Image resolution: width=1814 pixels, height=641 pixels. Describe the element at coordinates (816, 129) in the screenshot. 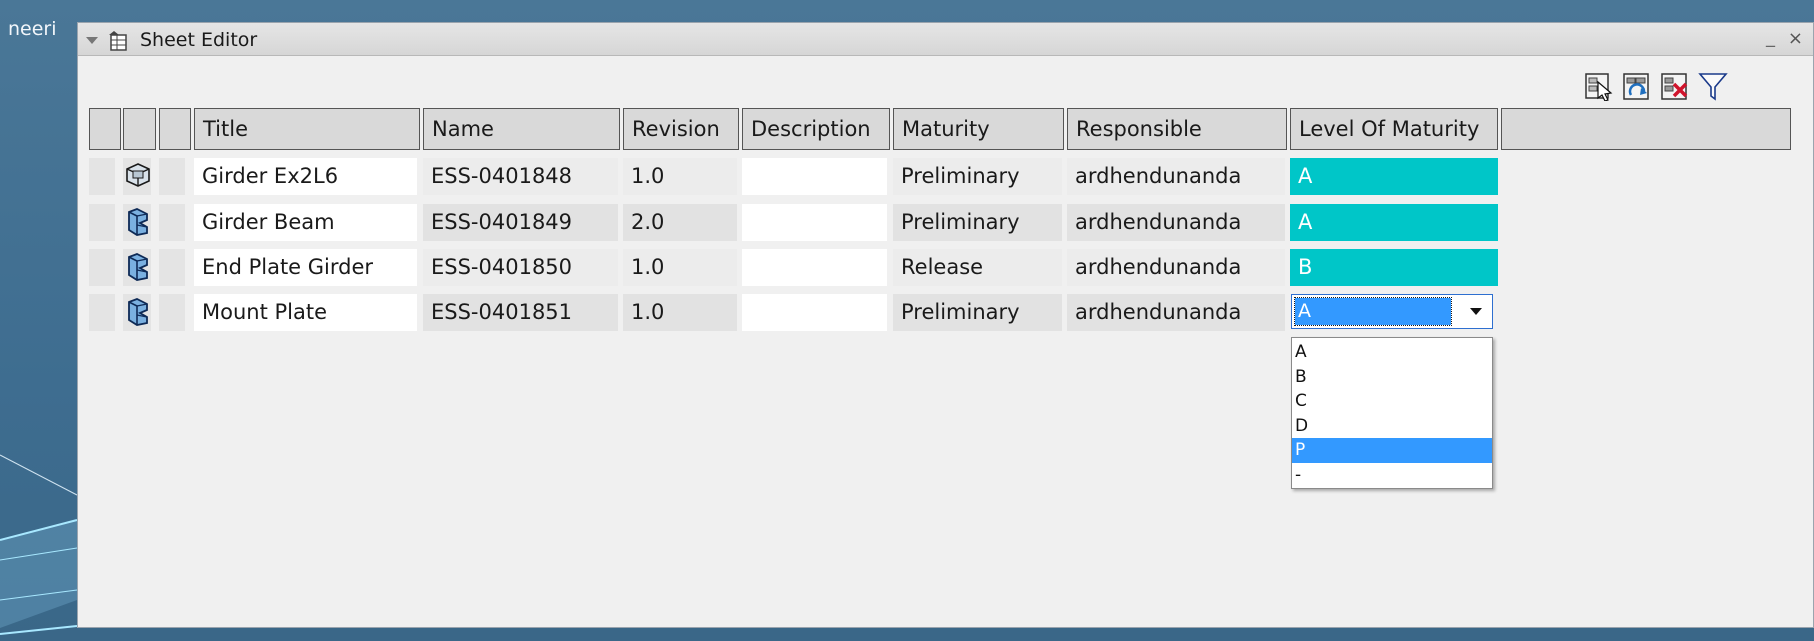

I see `col-header-description: Description` at that location.